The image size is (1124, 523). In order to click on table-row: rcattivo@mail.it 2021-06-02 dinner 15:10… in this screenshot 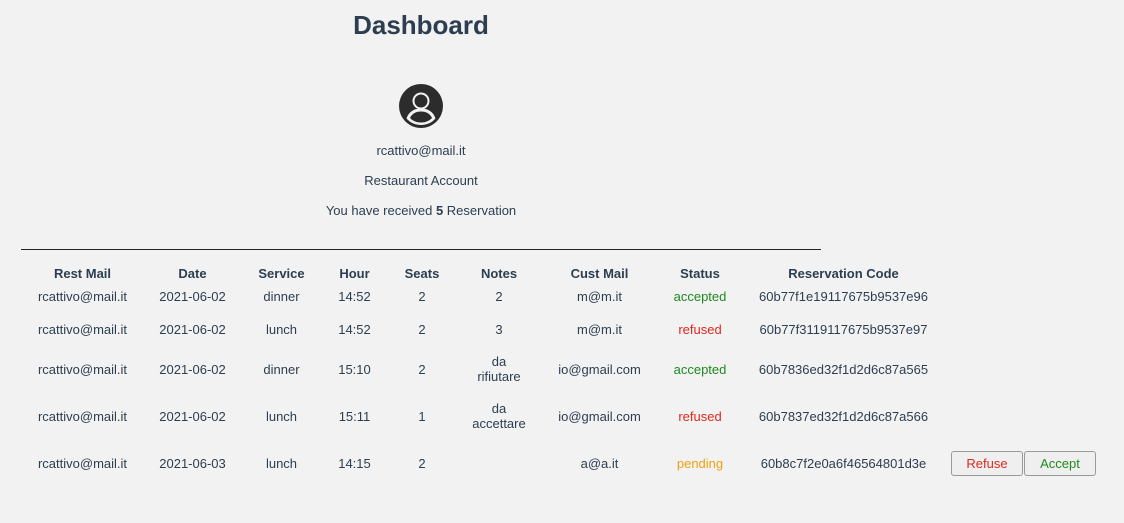, I will do `click(563, 369)`.